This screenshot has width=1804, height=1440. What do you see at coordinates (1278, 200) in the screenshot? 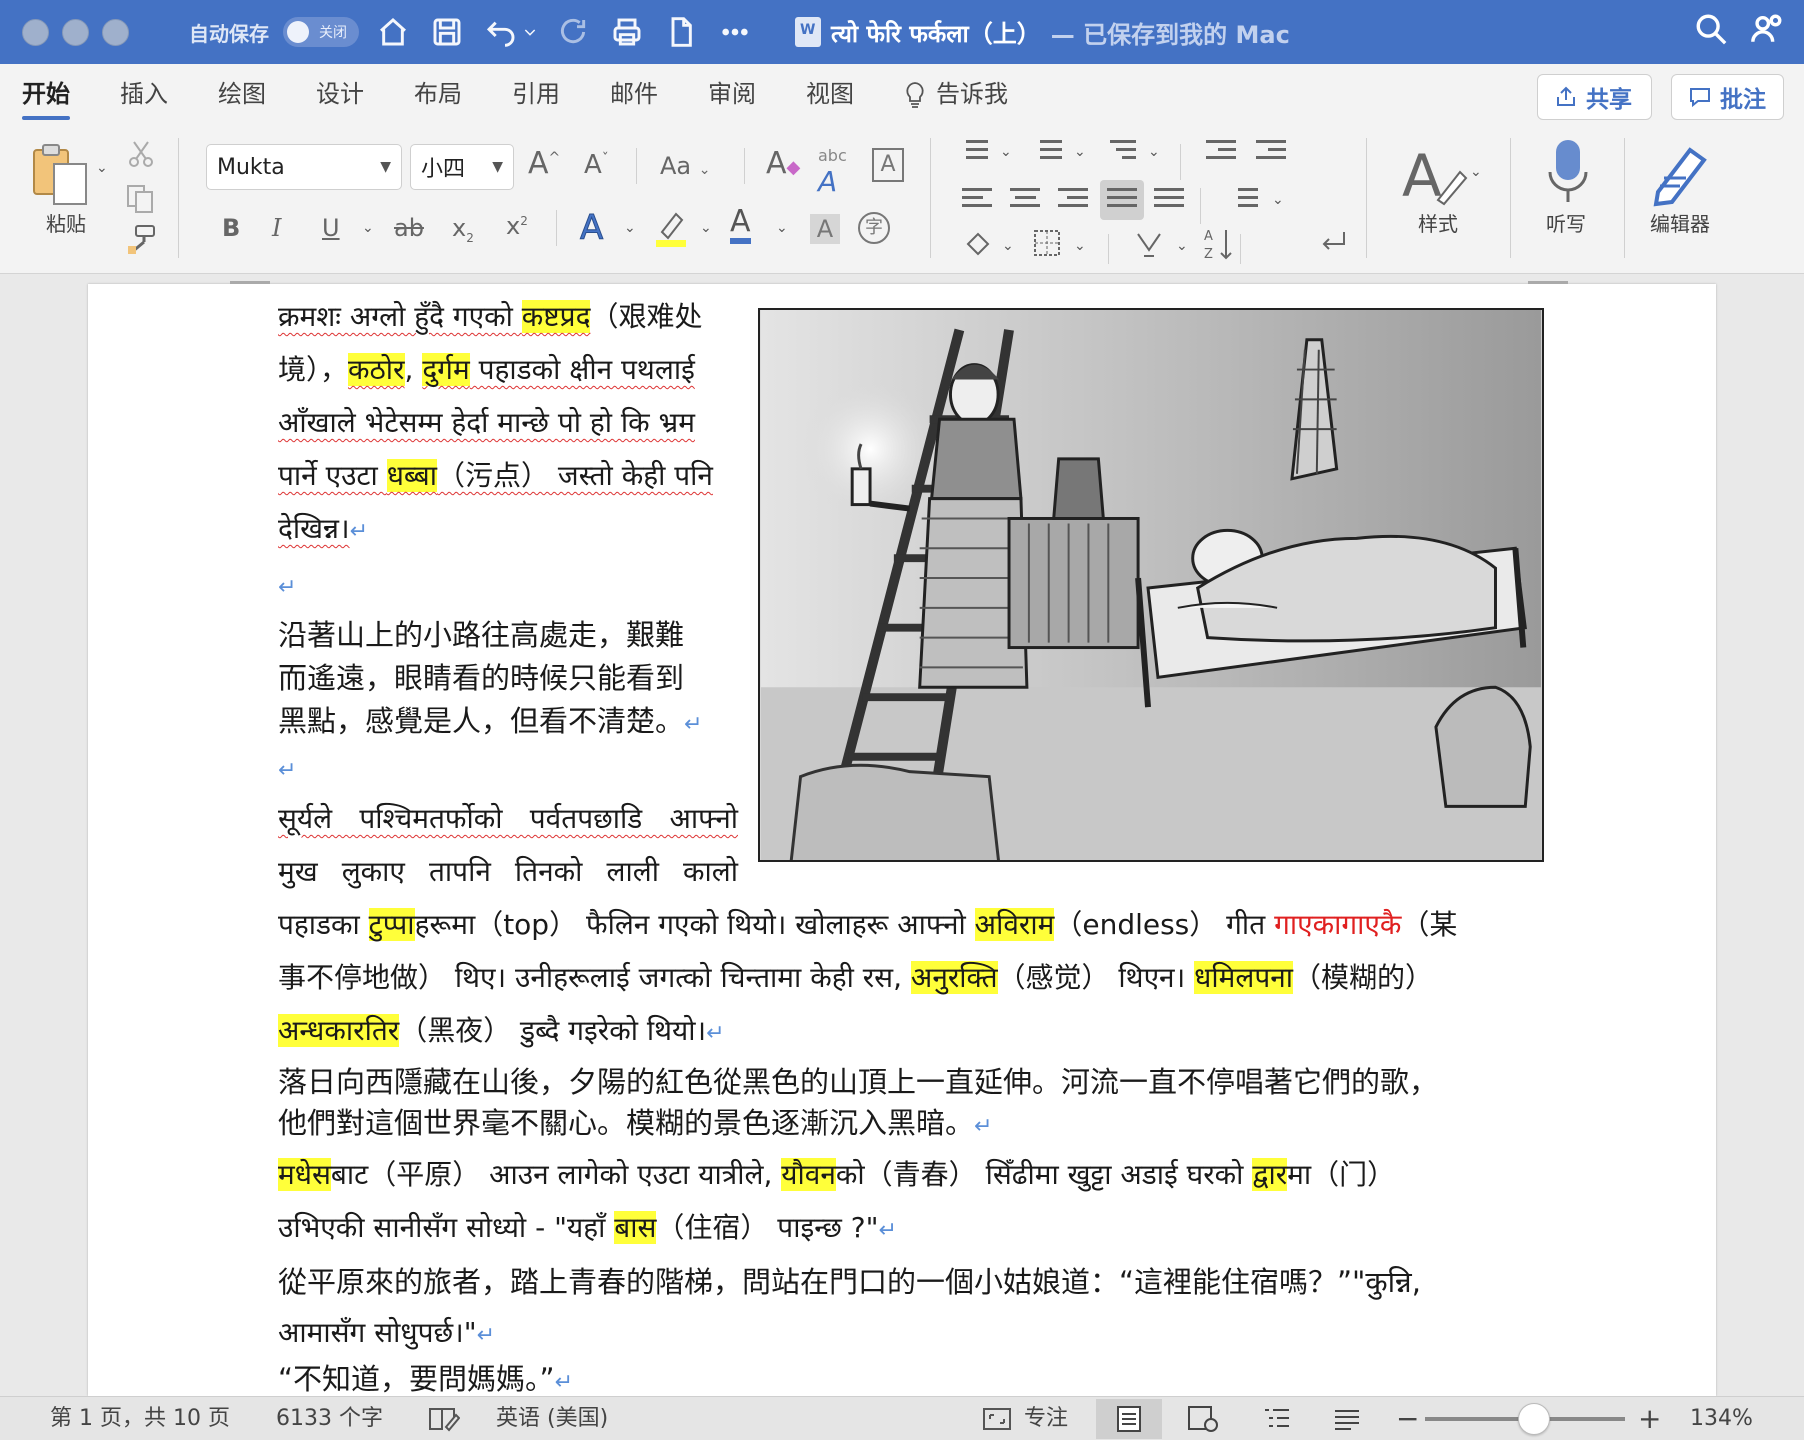
I see `line-spacing-dropdown-icon: ⌄` at bounding box center [1278, 200].